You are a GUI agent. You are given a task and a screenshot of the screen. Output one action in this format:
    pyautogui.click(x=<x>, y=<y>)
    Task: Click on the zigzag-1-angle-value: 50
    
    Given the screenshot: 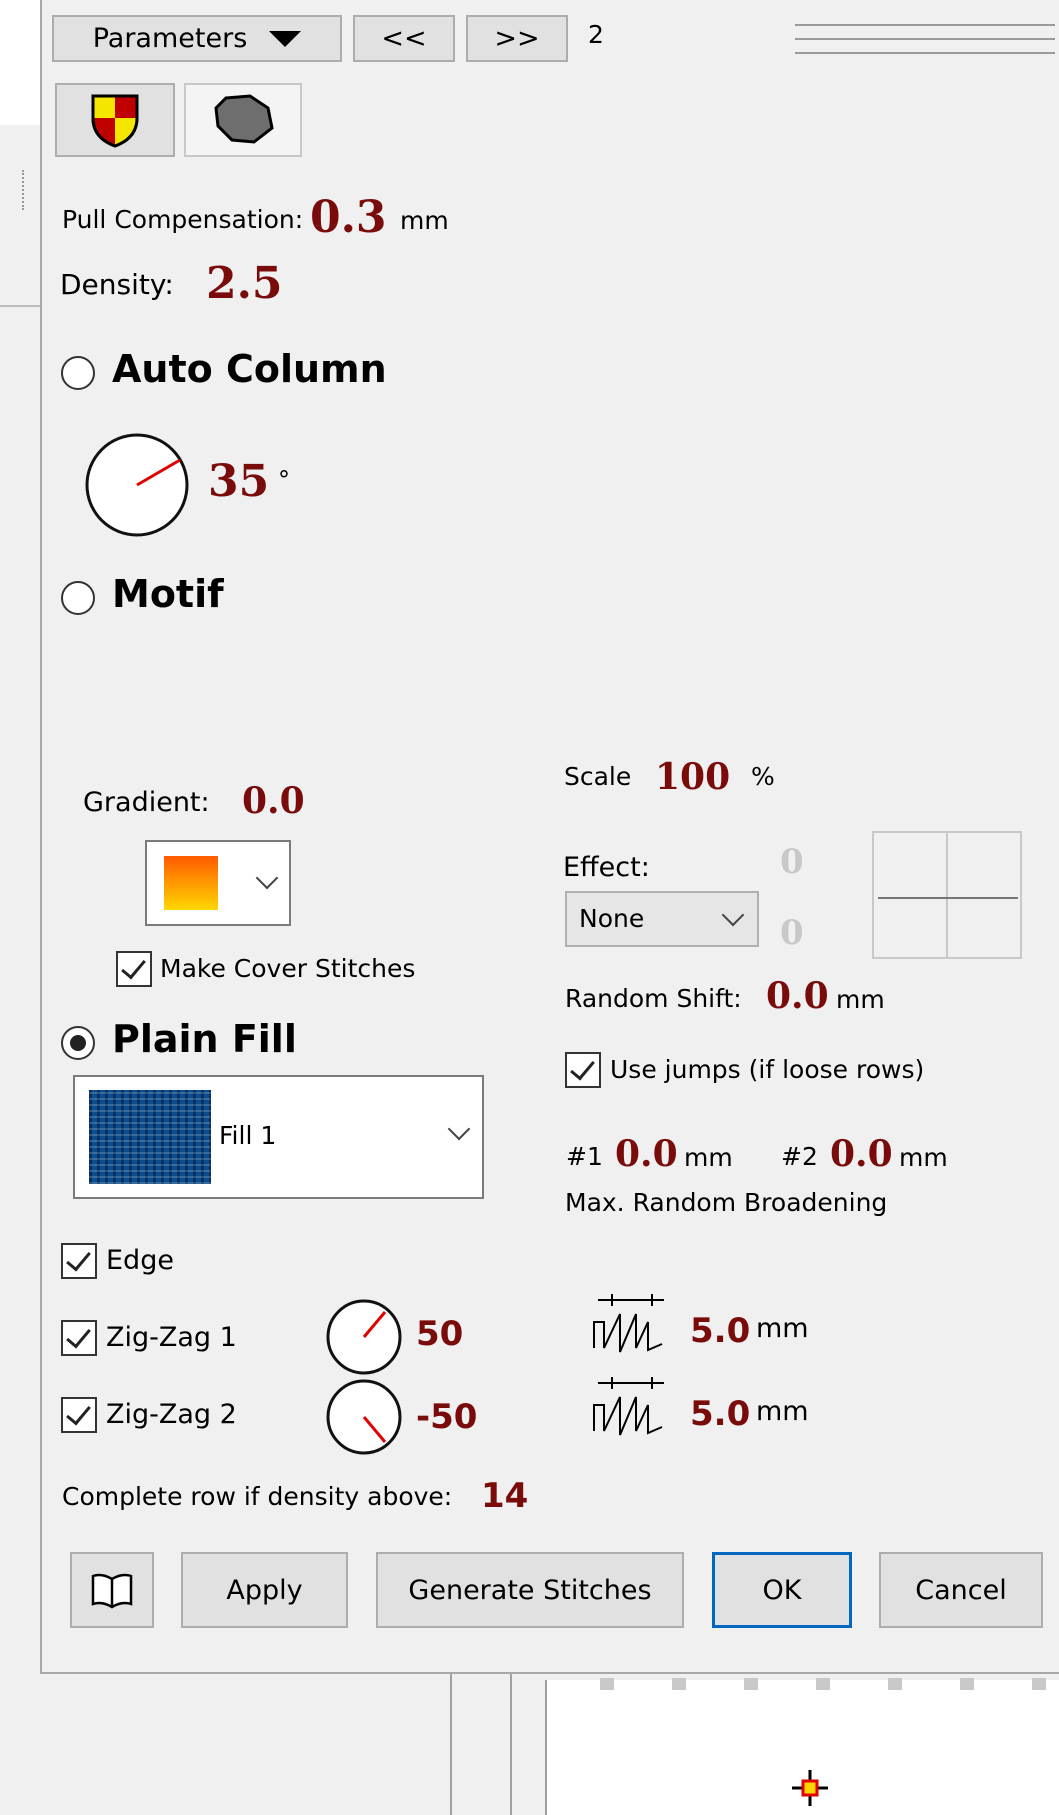 What is the action you would take?
    pyautogui.click(x=439, y=1334)
    